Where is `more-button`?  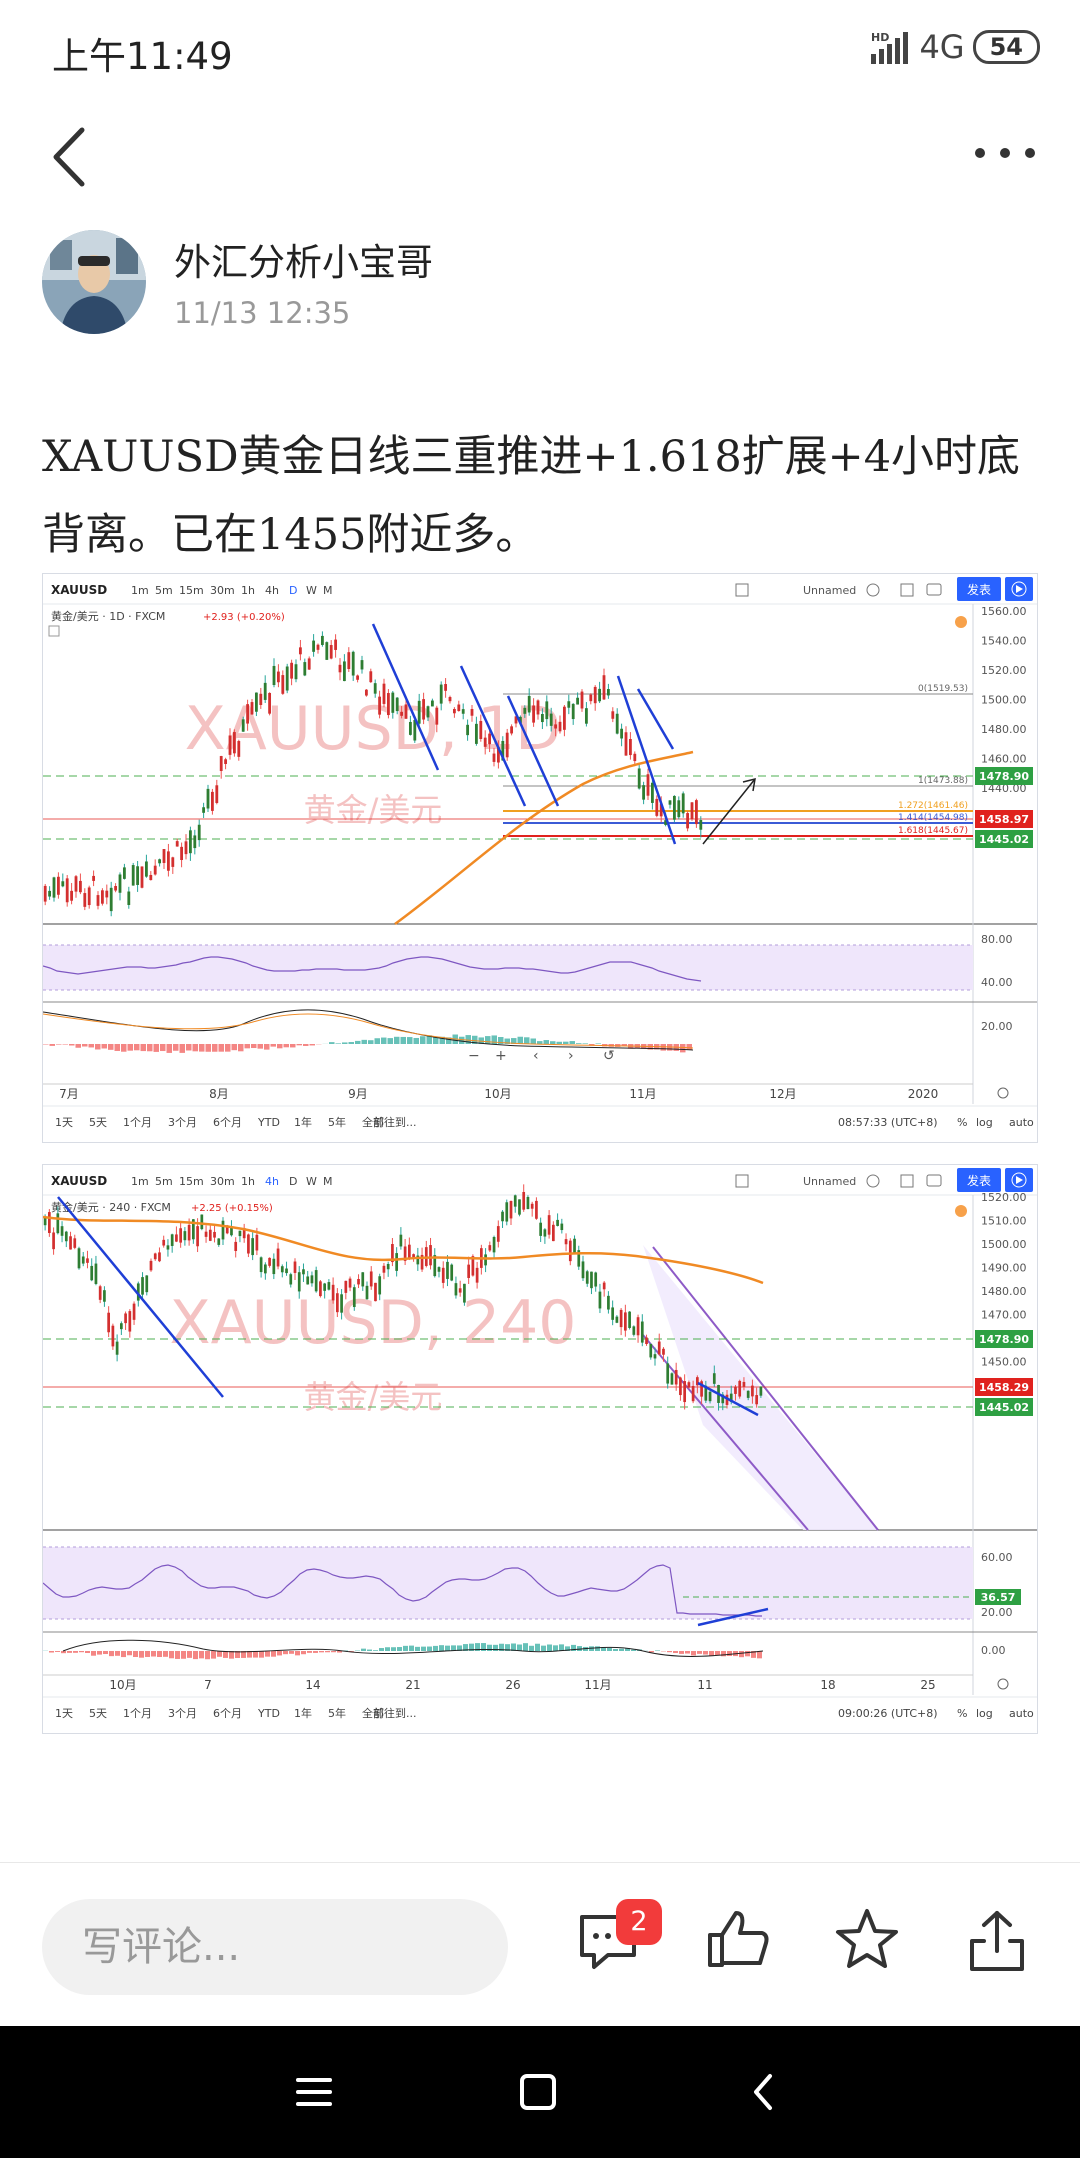 more-button is located at coordinates (1005, 153).